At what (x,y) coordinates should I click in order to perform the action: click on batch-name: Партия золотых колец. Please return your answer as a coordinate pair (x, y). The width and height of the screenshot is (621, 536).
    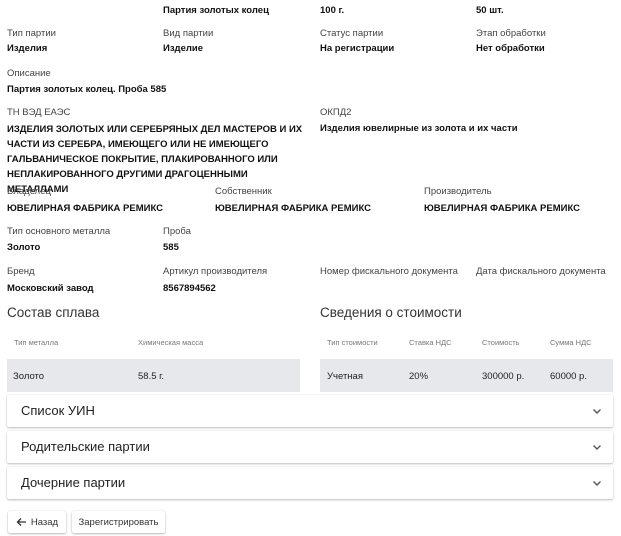
    Looking at the image, I should click on (216, 10).